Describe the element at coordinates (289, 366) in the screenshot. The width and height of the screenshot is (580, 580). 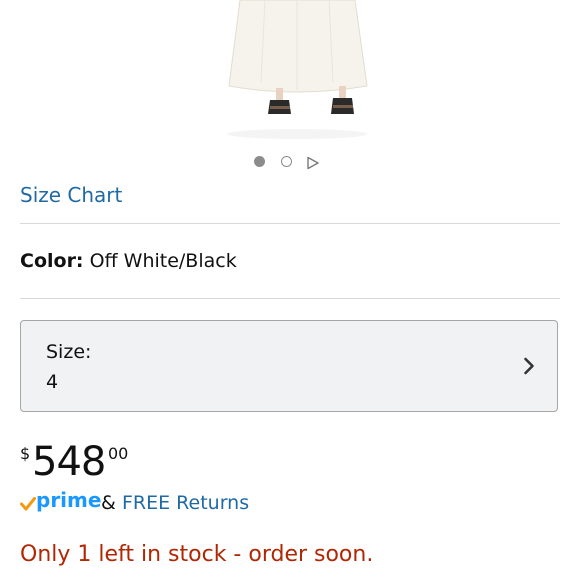
I see `size-selector: Size: 4` at that location.